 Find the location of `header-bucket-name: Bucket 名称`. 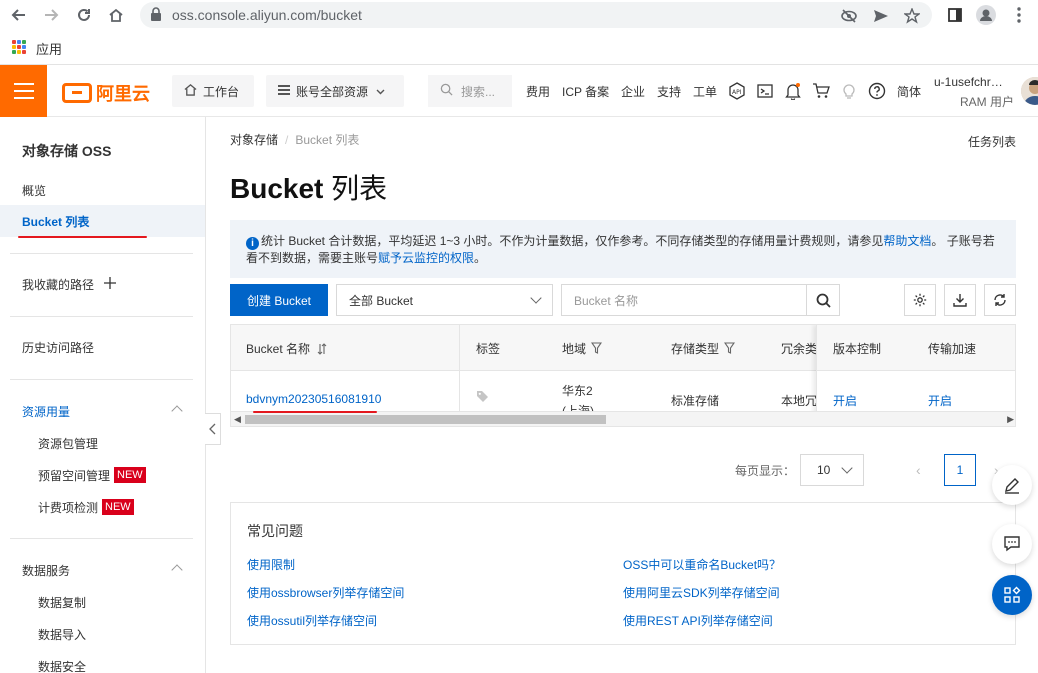

header-bucket-name: Bucket 名称 is located at coordinates (286, 348).